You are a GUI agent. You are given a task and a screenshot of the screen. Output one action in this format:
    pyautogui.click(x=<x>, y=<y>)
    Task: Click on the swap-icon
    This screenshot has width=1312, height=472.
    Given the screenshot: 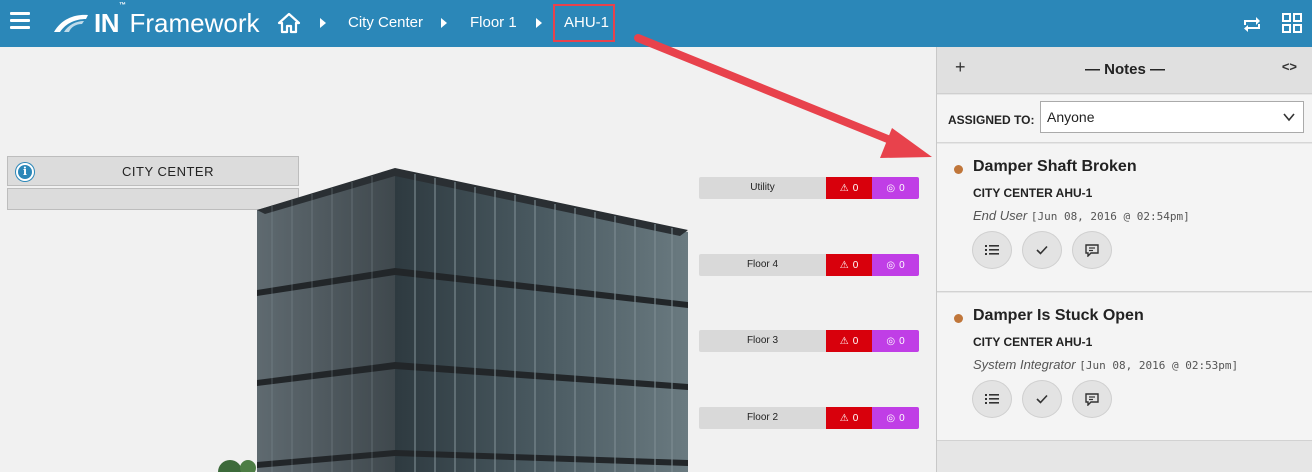 What is the action you would take?
    pyautogui.click(x=1252, y=23)
    